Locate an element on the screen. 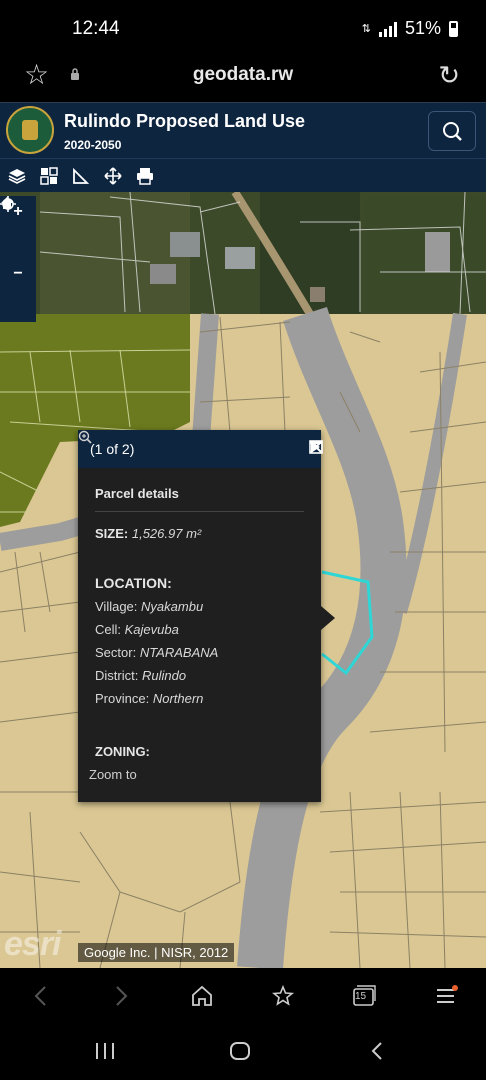 This screenshot has width=486, height=1080. menu-button is located at coordinates (446, 996).